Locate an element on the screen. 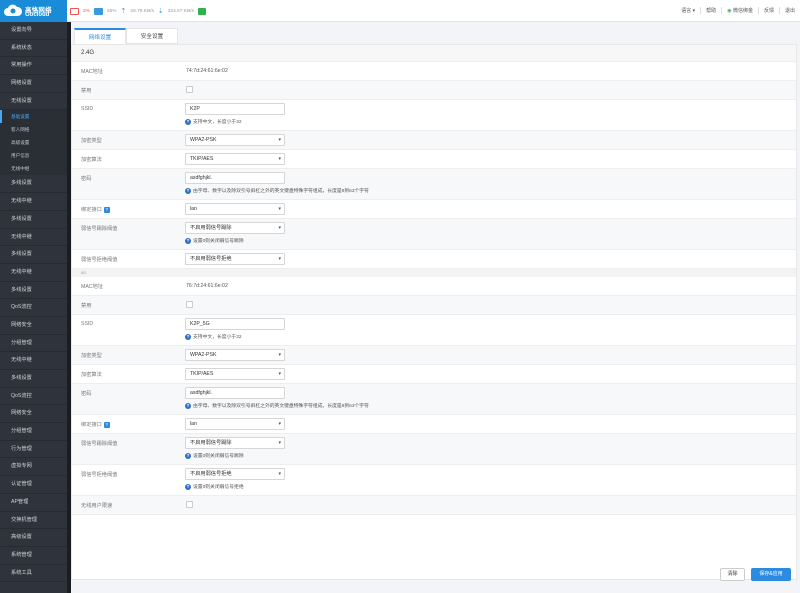  label-disable: 禁用 is located at coordinates (86, 306).